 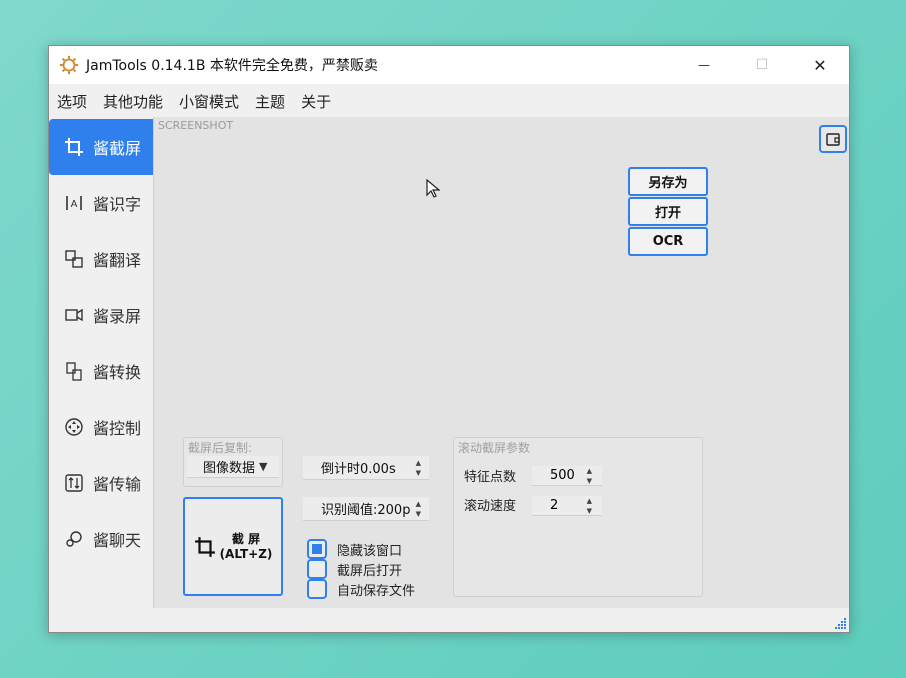 What do you see at coordinates (117, 484) in the screenshot?
I see `sidebar-item-label: 酱传输` at bounding box center [117, 484].